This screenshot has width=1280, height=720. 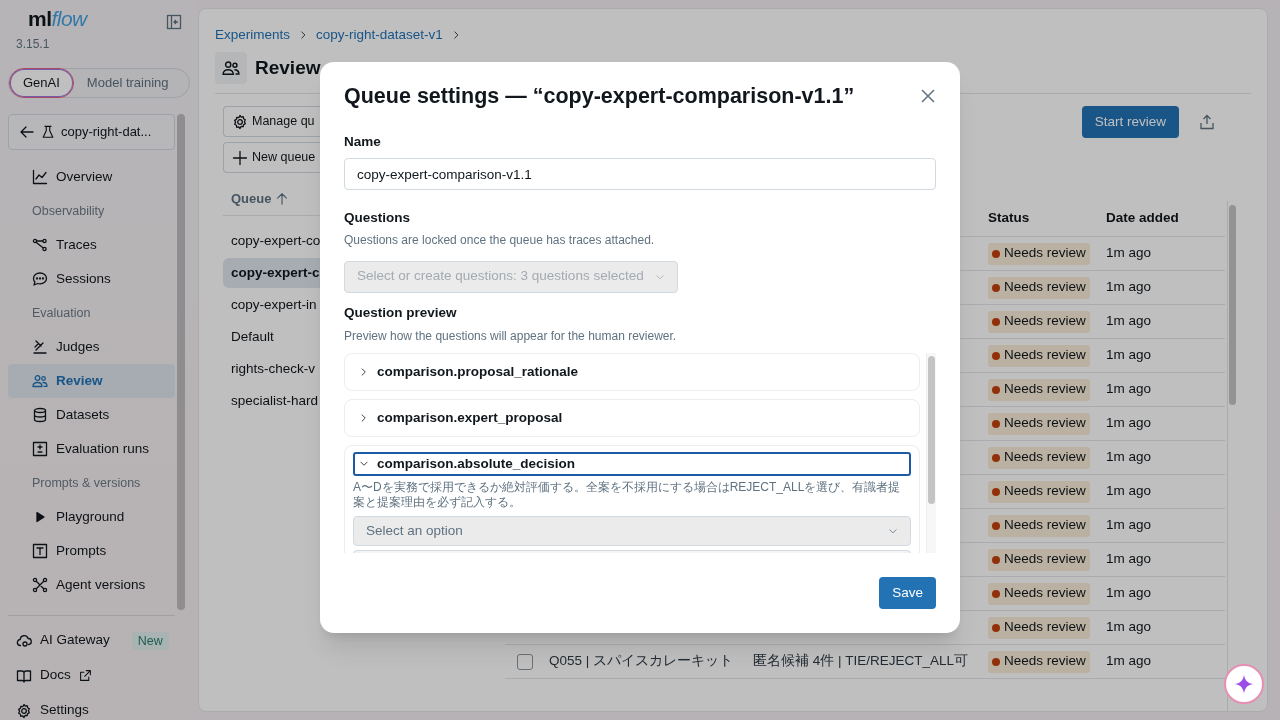 What do you see at coordinates (91, 415) in the screenshot?
I see `nav-item: Datasets` at bounding box center [91, 415].